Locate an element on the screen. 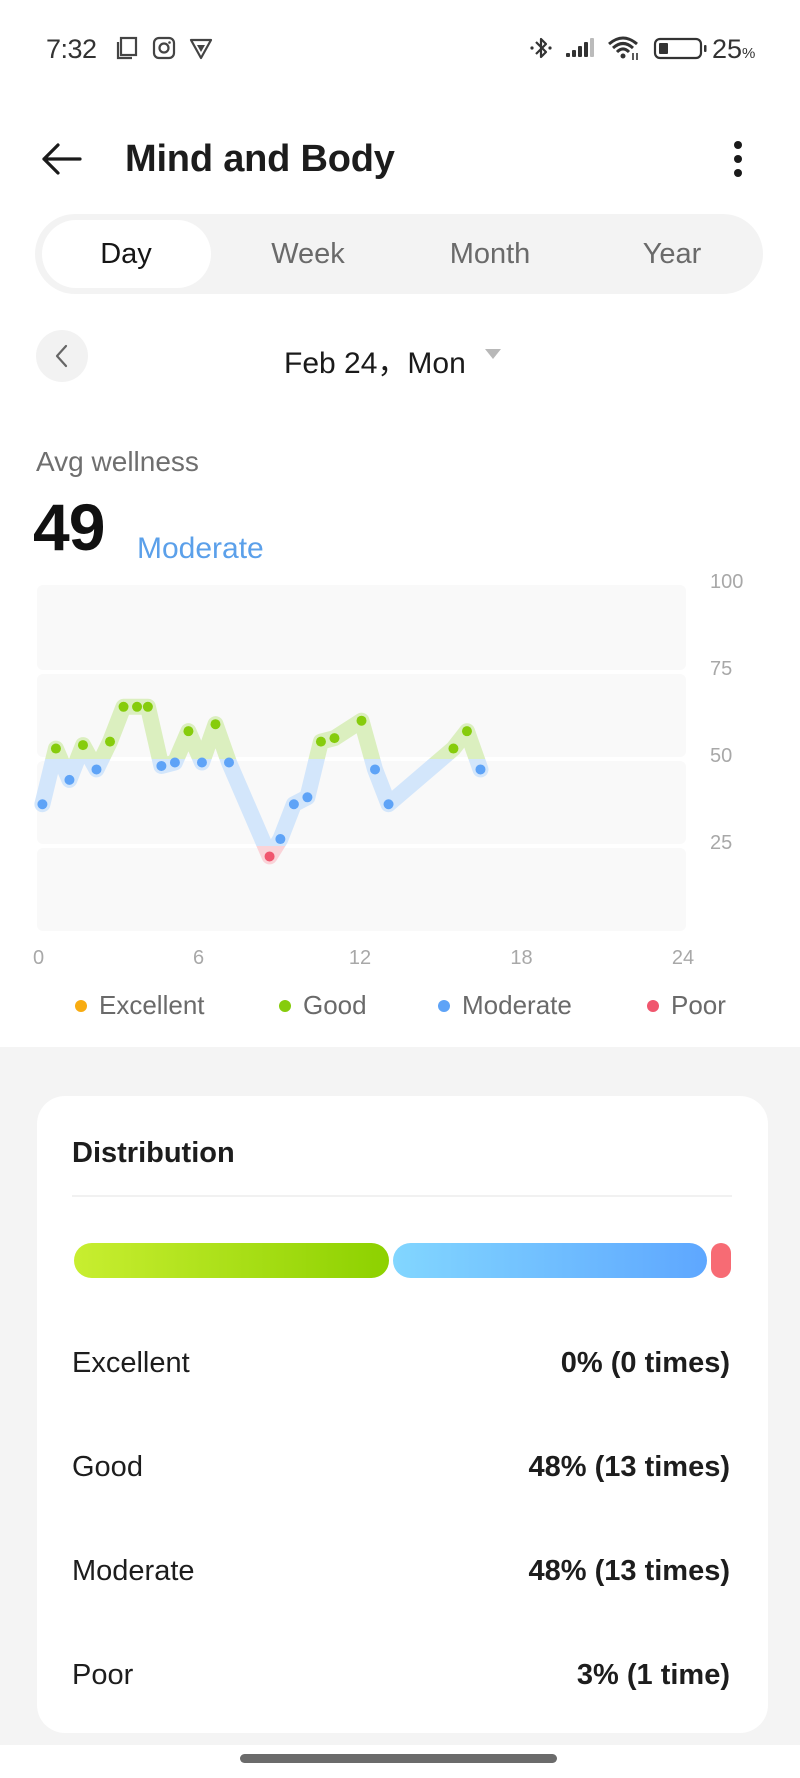  distribution-row-value: 3% (1 time) is located at coordinates (653, 1675).